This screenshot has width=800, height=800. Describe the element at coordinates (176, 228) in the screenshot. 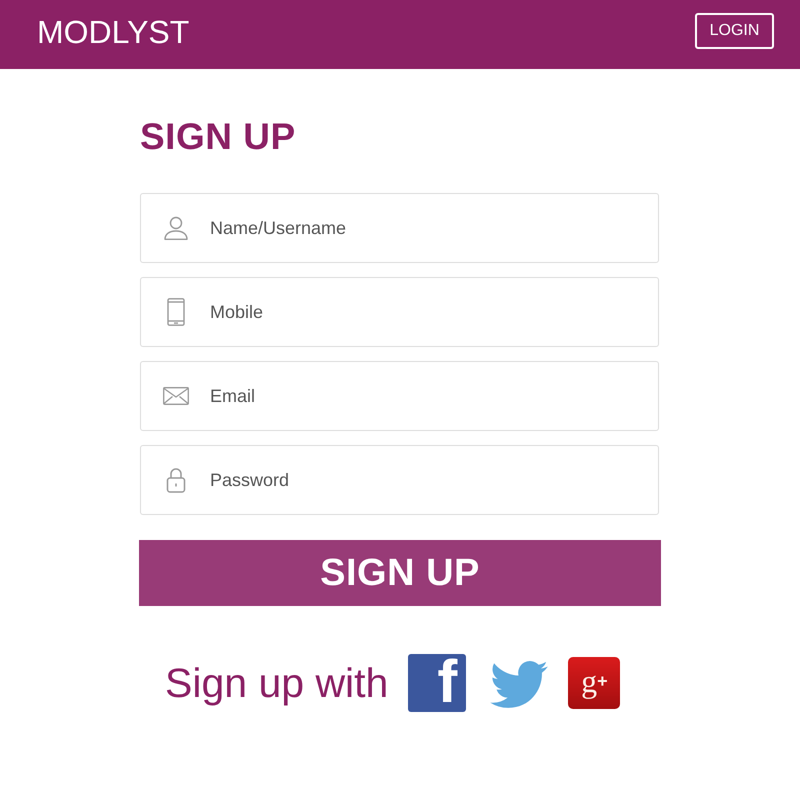

I see `user-icon` at that location.